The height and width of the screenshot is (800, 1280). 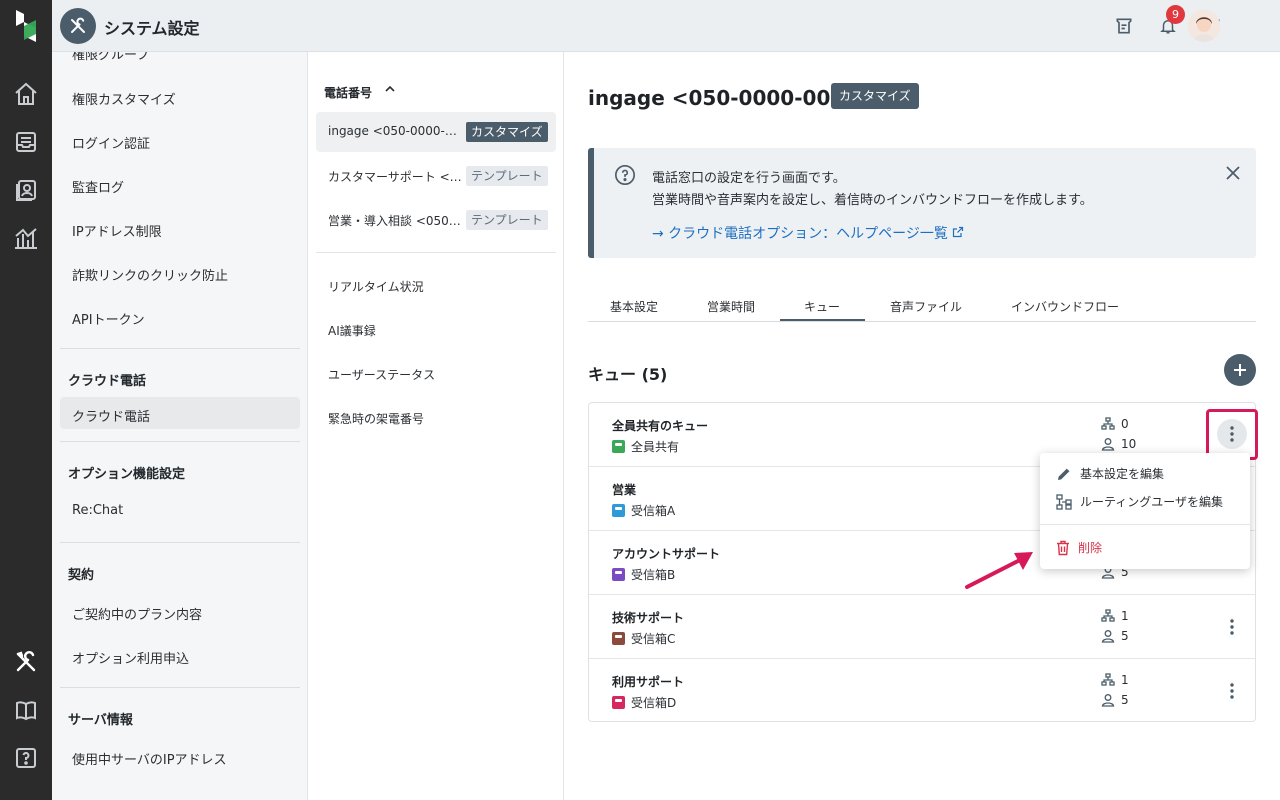 What do you see at coordinates (130, 657) in the screenshot?
I see `nav-item-option-apply: オプション利用申込` at bounding box center [130, 657].